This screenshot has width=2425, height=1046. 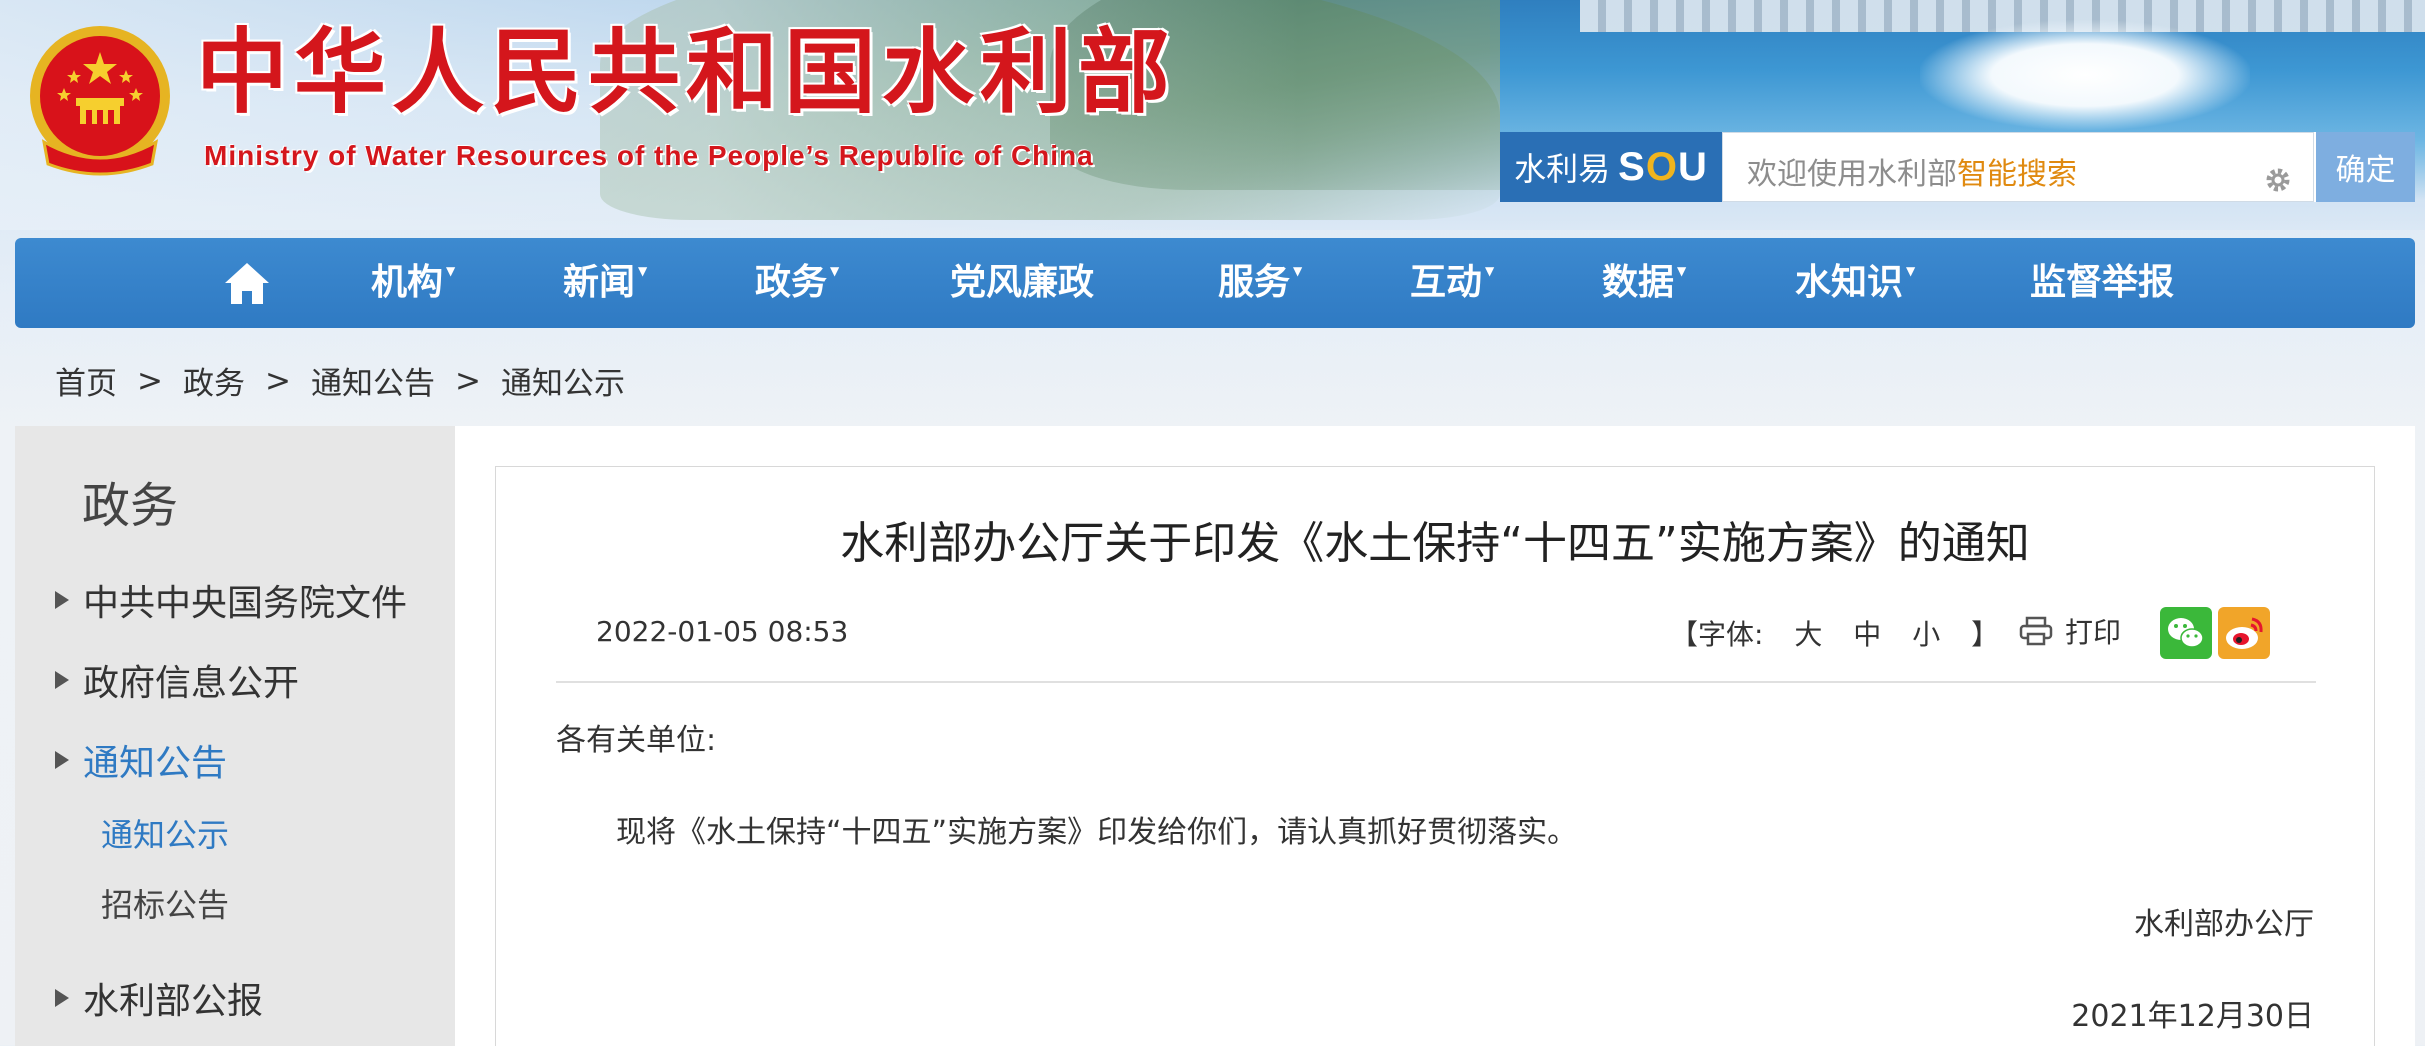 I want to click on sidebar-item-label: 水利部公报, so click(x=173, y=1001).